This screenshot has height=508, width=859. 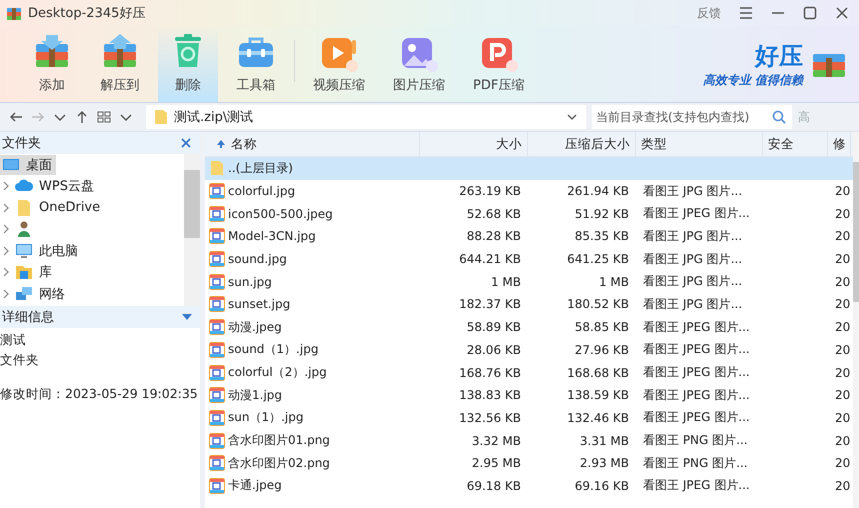 What do you see at coordinates (598, 259) in the screenshot?
I see `packed-size: 641.25 KB` at bounding box center [598, 259].